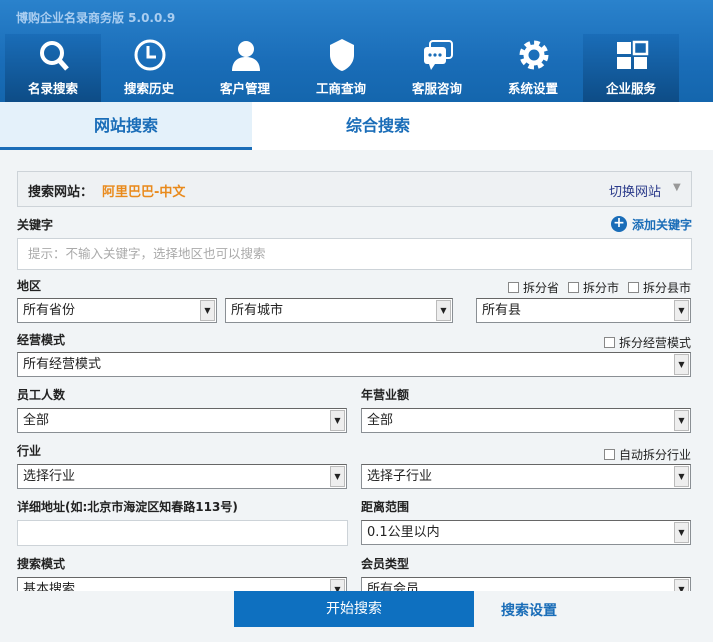 The image size is (713, 642). I want to click on keyword-label: 关键字, so click(35, 225).